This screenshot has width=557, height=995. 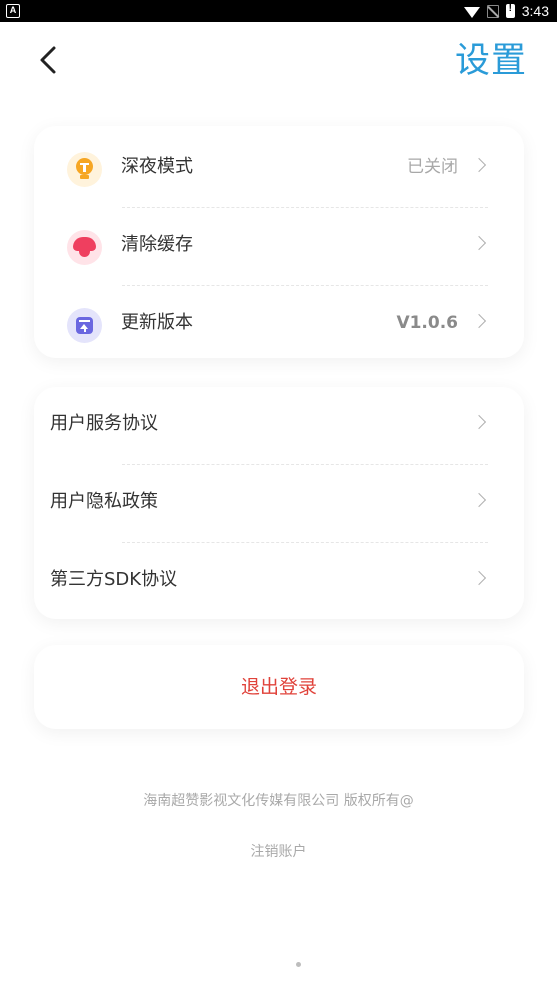 I want to click on wifi-icon, so click(x=471, y=12).